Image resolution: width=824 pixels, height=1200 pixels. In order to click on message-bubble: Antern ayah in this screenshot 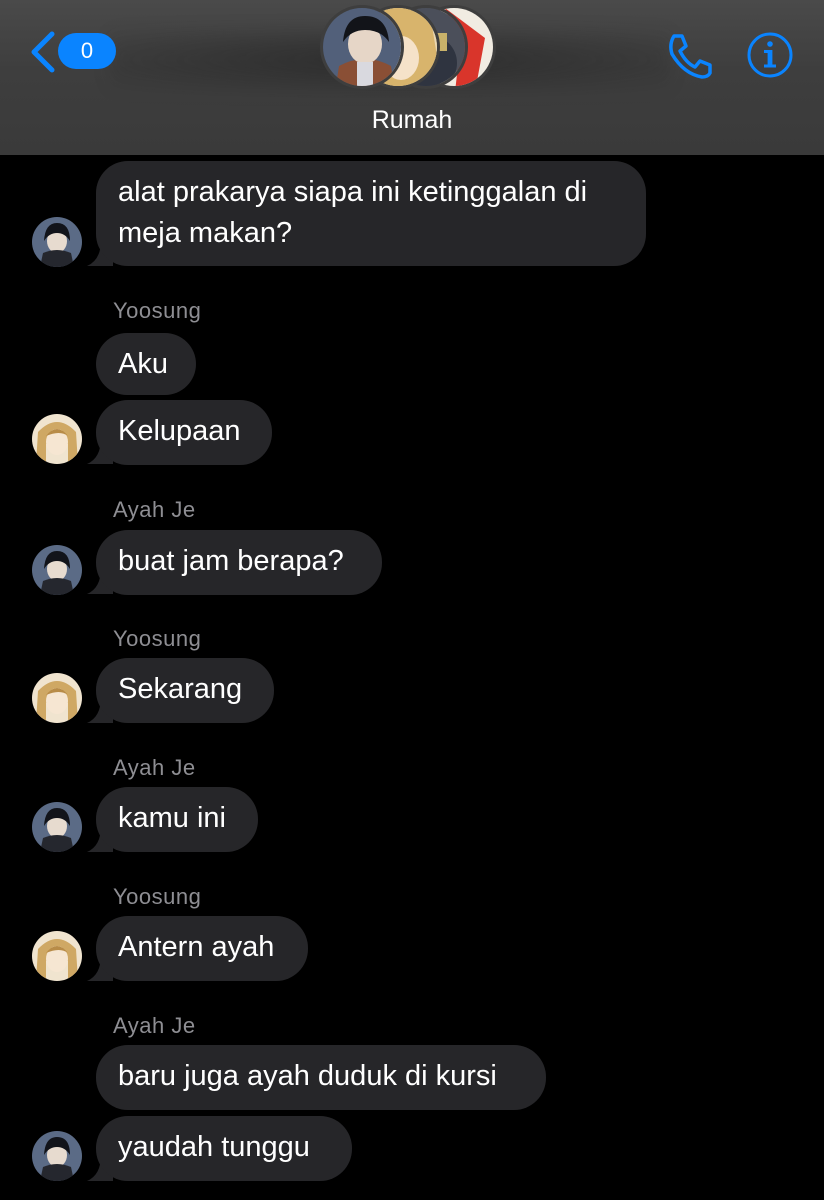, I will do `click(202, 948)`.